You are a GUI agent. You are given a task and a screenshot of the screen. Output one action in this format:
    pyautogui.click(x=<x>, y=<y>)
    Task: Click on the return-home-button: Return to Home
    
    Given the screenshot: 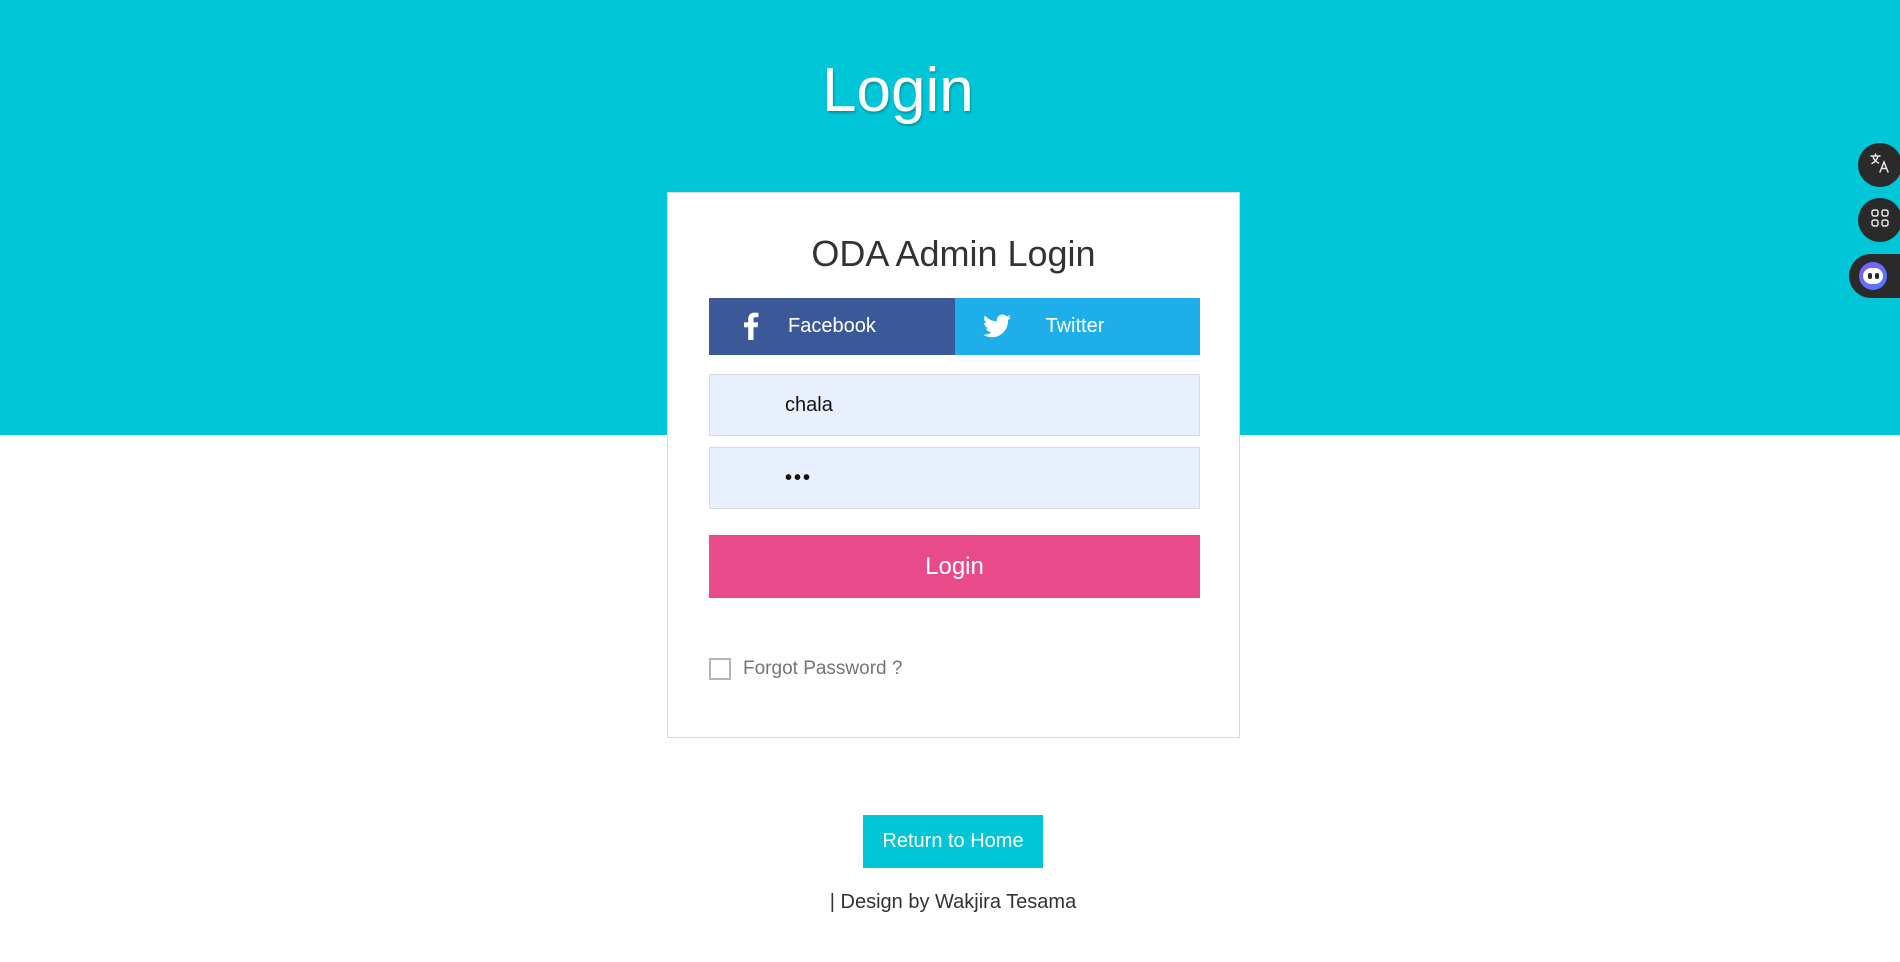 What is the action you would take?
    pyautogui.click(x=953, y=841)
    